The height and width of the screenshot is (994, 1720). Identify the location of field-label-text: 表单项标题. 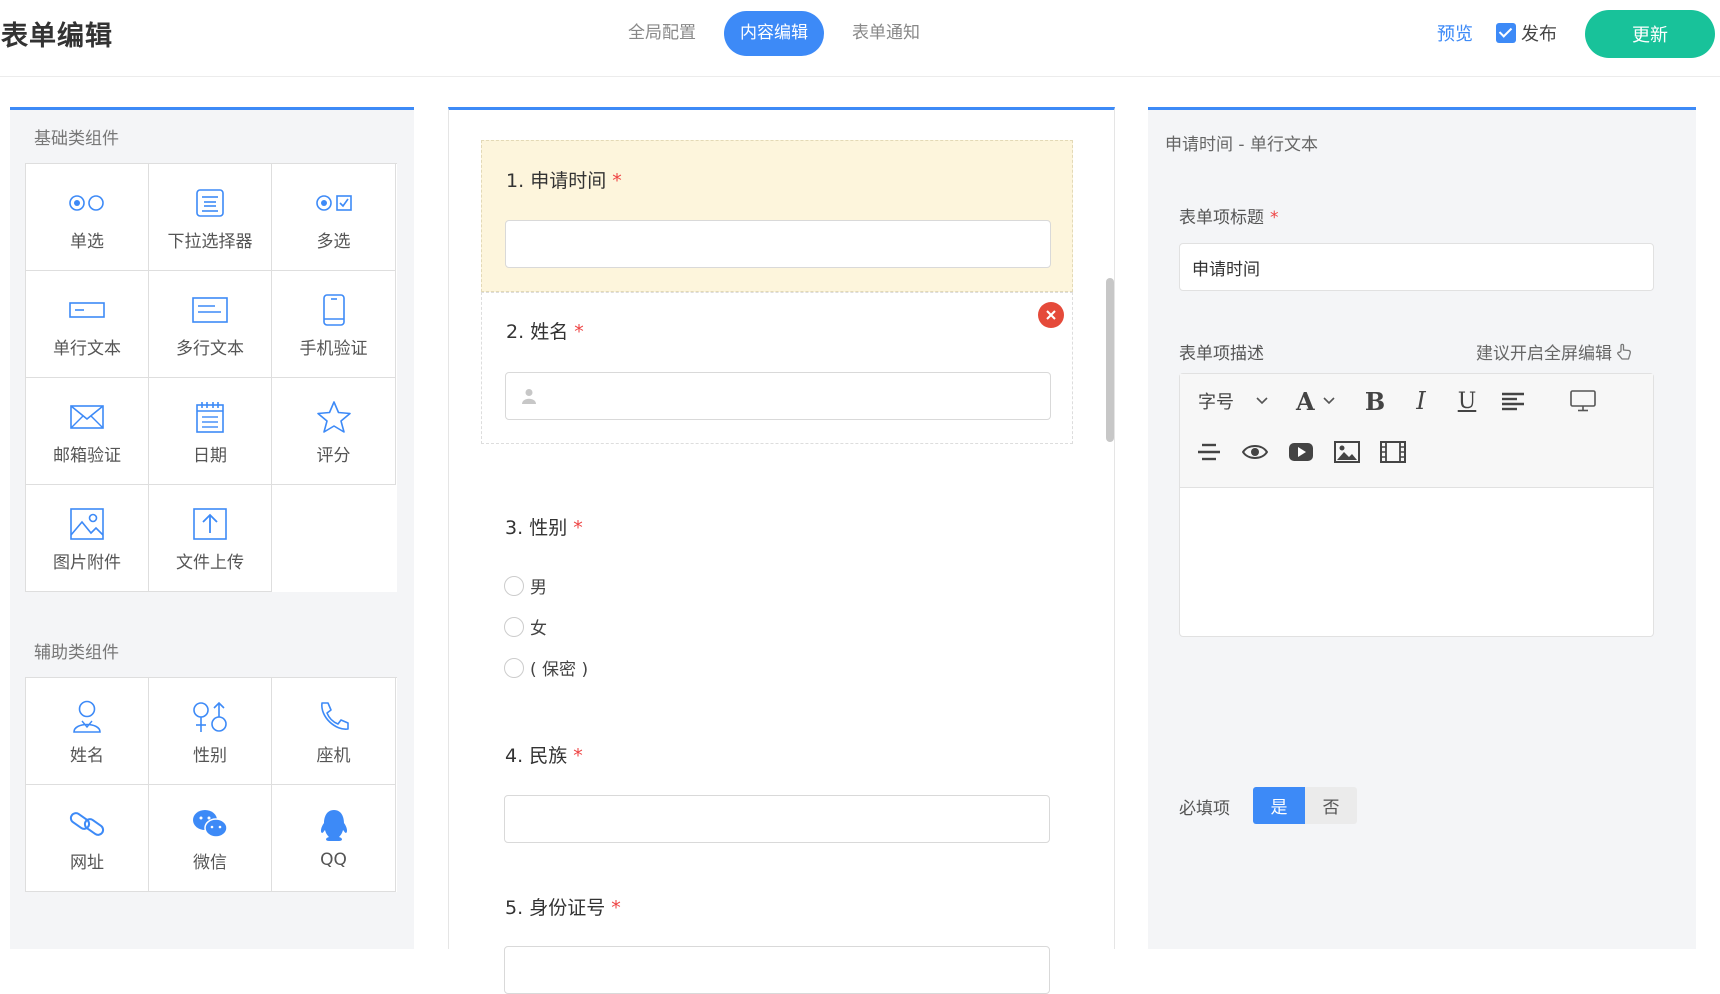
(1221, 218).